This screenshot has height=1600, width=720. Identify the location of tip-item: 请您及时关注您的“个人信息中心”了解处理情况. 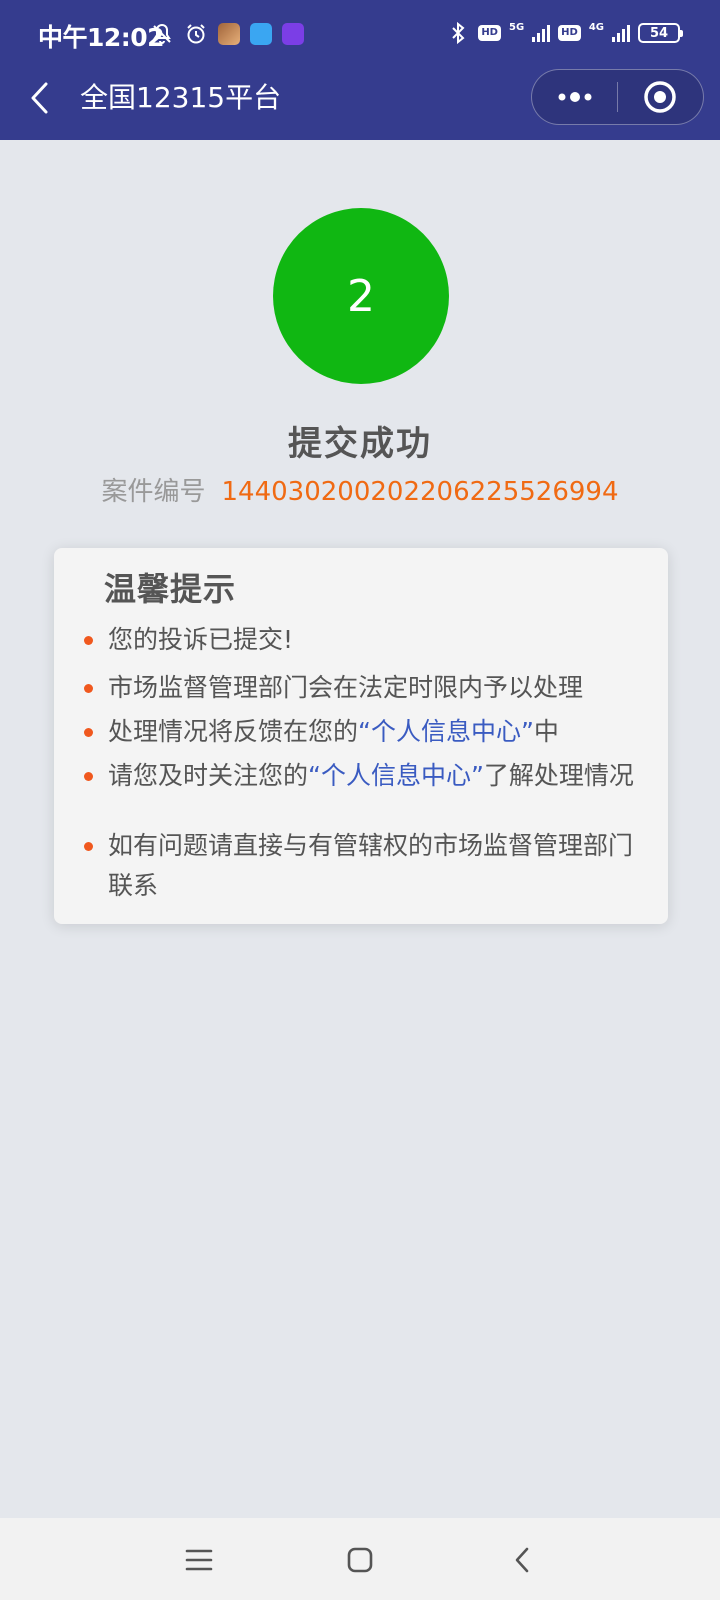
(364, 776).